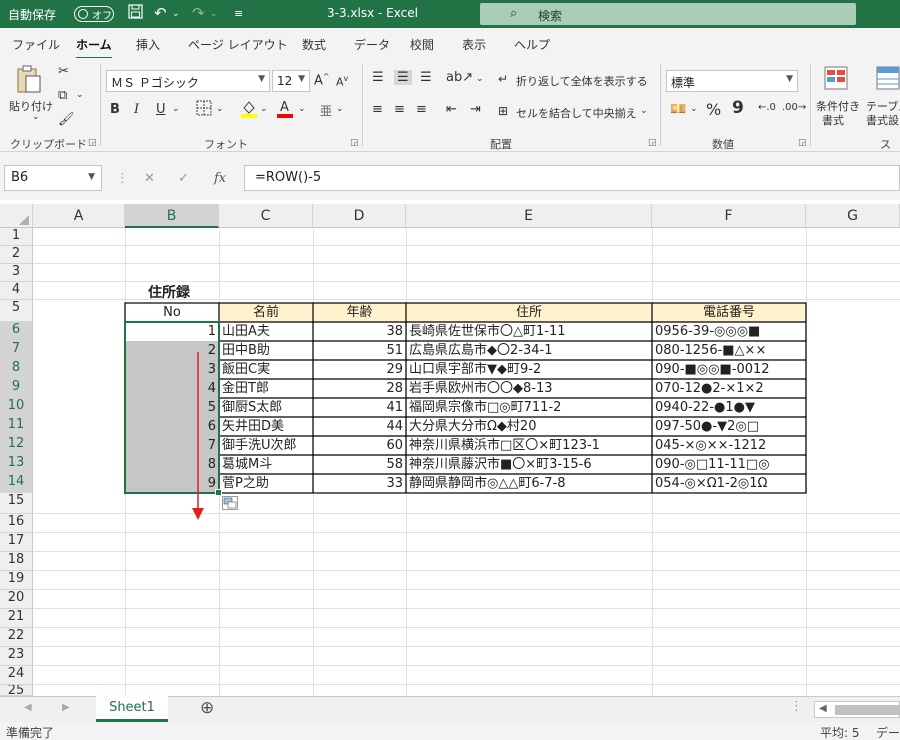 This screenshot has height=740, width=900. Describe the element at coordinates (36, 44) in the screenshot. I see `tab-file: ファイル` at that location.